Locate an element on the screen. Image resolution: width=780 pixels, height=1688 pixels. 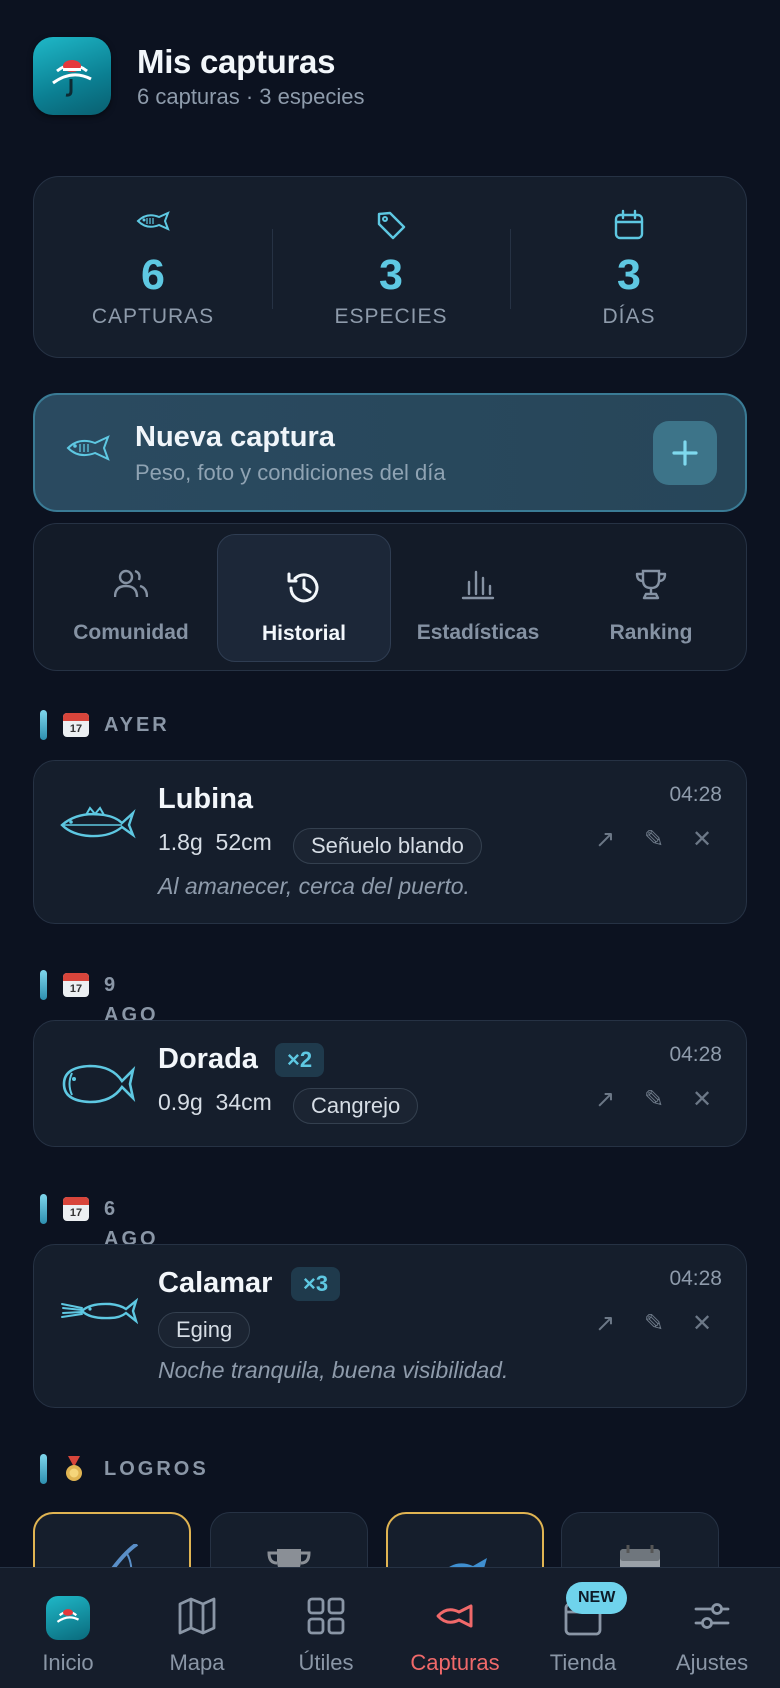
page-subtitle: 6 capturas · 3 especies is located at coordinates (251, 96).